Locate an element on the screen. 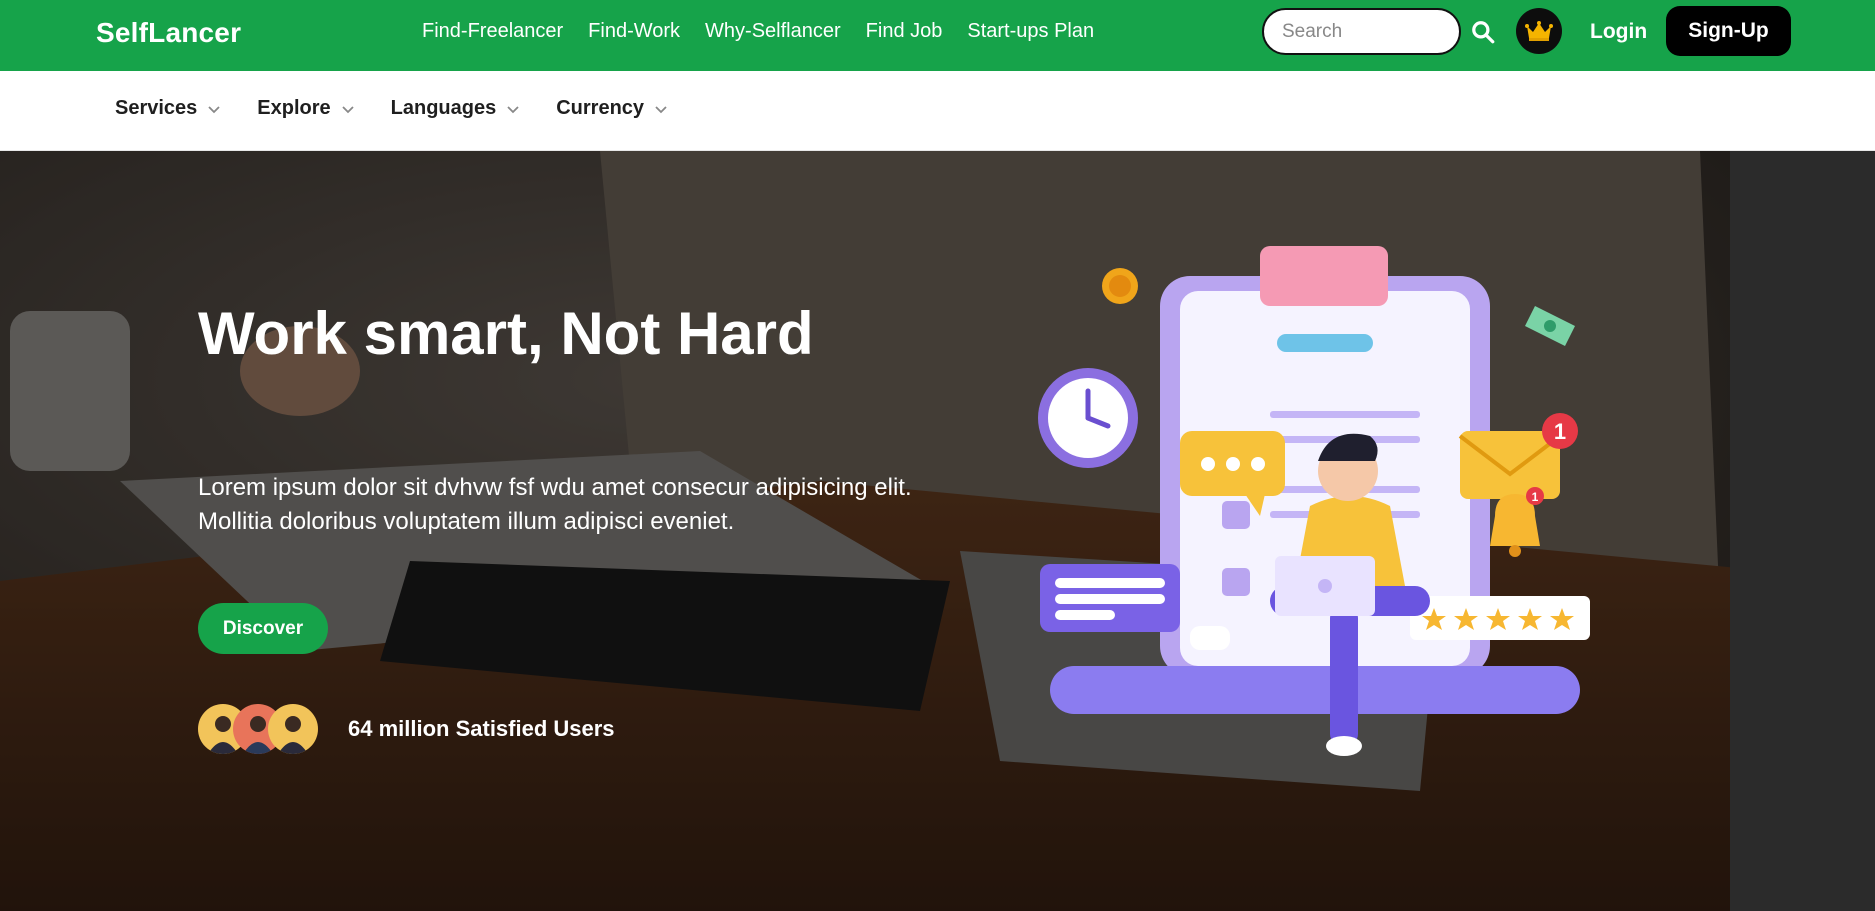  premium-button is located at coordinates (1539, 31).